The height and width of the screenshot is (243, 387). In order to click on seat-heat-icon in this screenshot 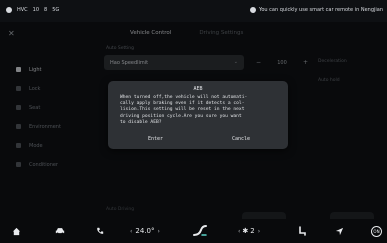, I will do `click(200, 230)`.